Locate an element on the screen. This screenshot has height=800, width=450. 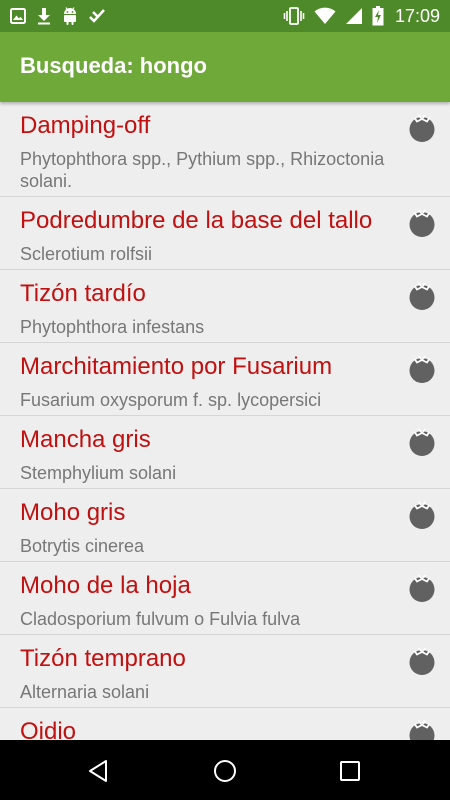
item-subtitle: Sclerotium rolfsii is located at coordinates (86, 254).